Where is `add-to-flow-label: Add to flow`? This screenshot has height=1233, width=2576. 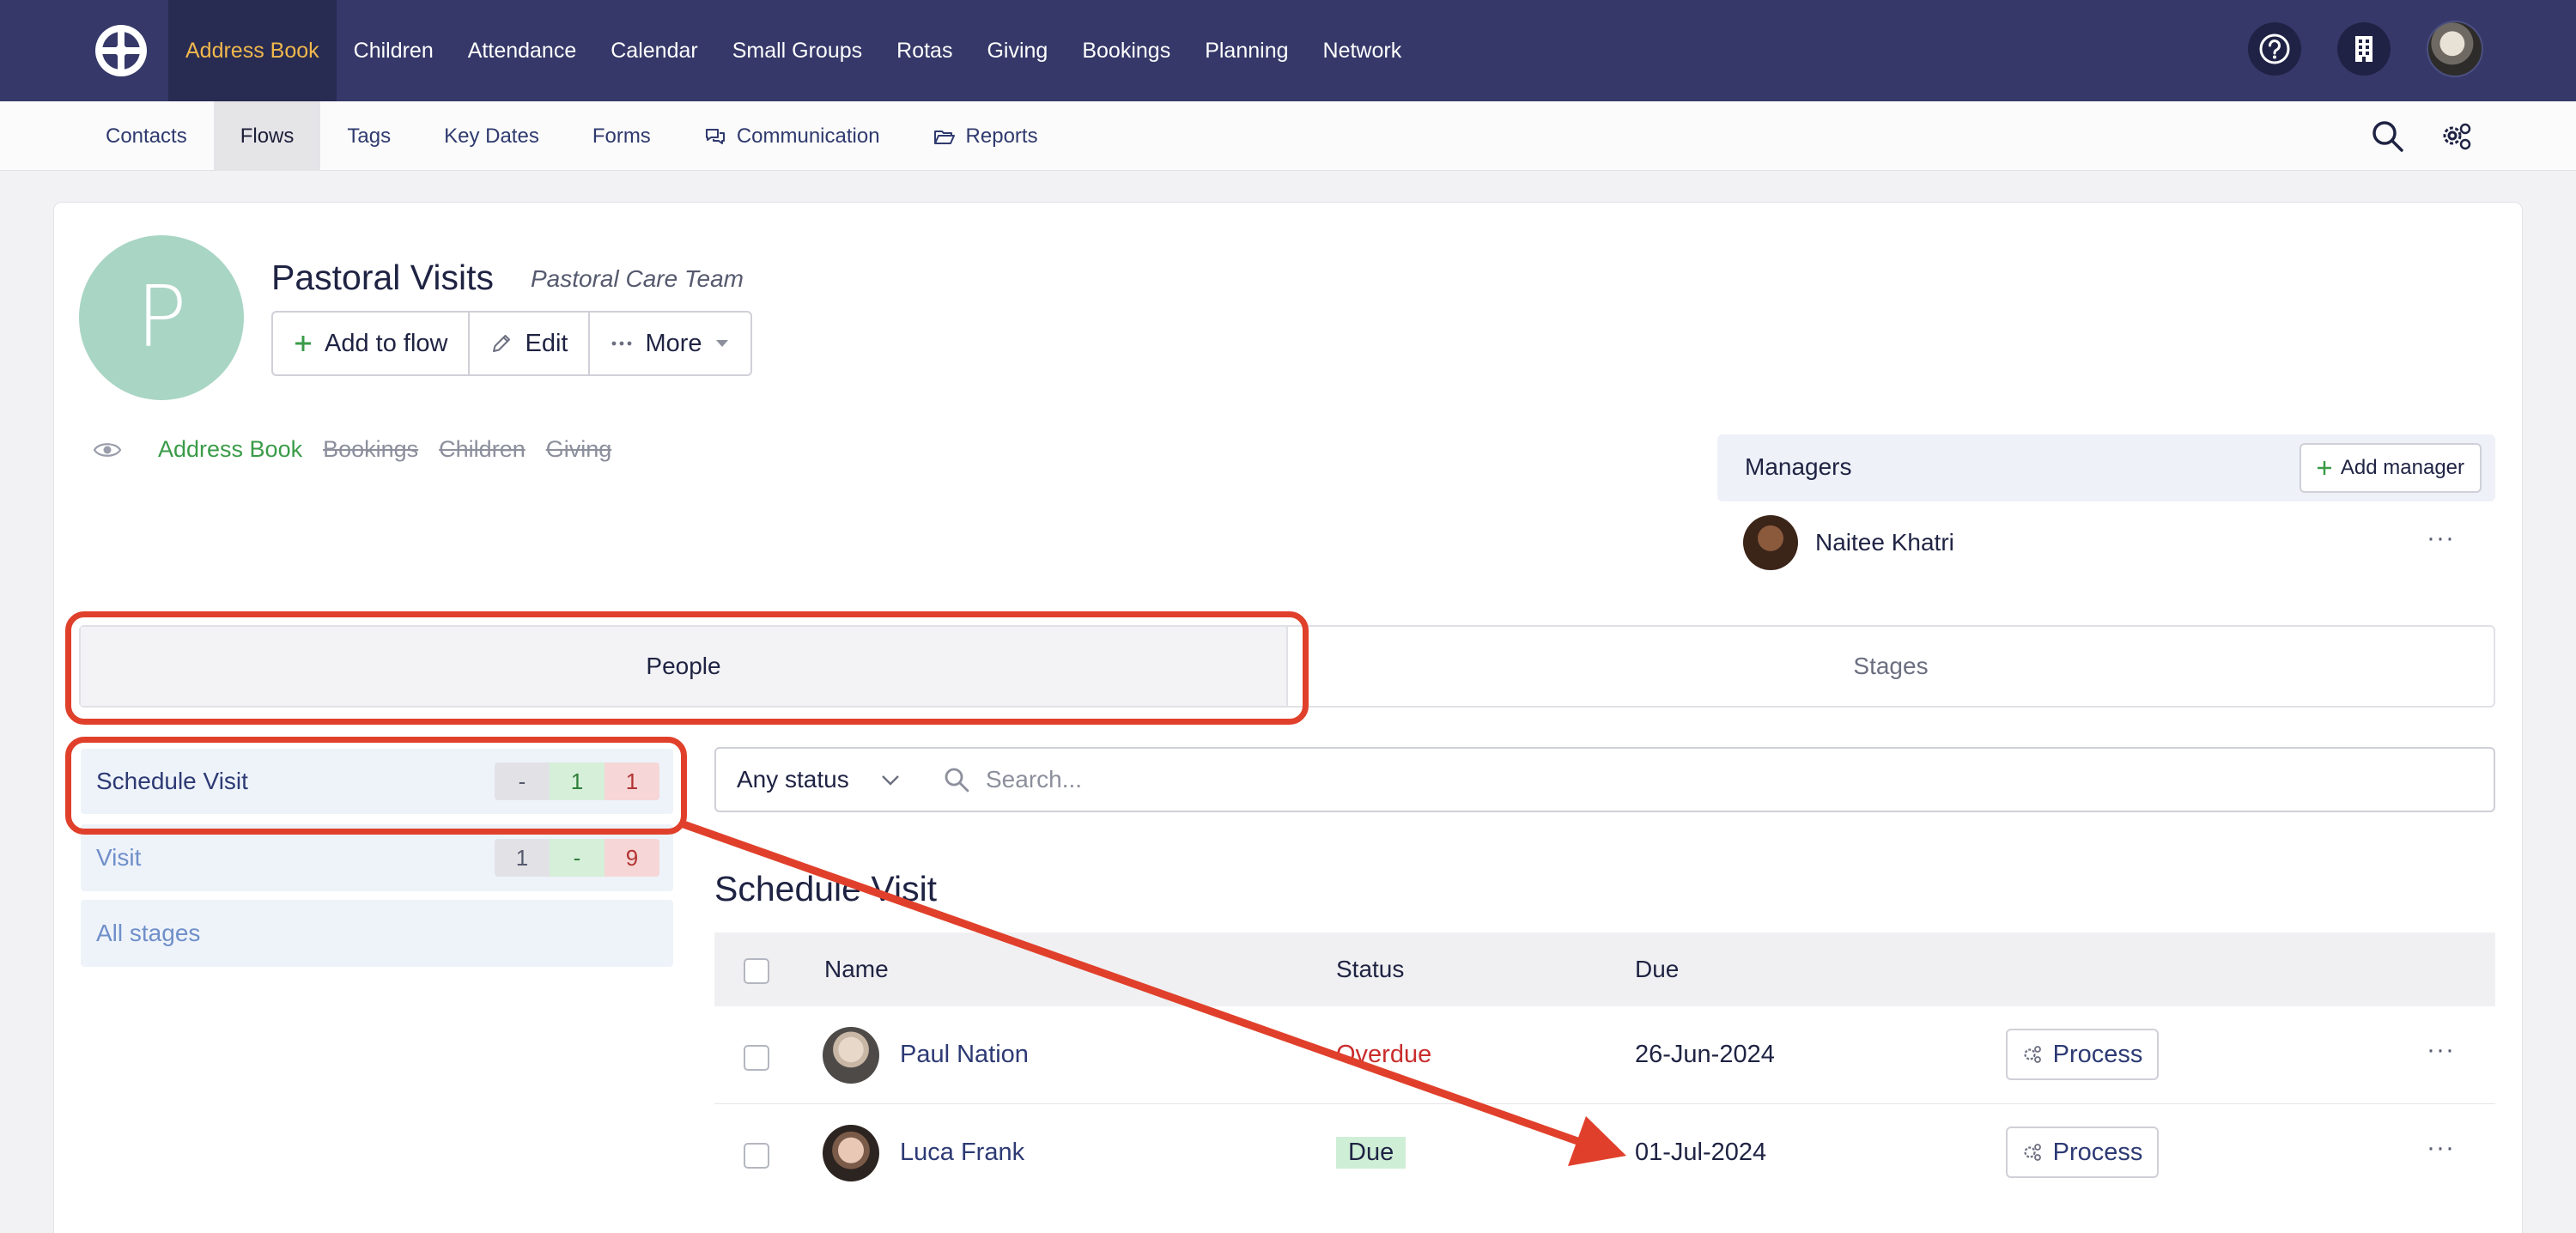 add-to-flow-label: Add to flow is located at coordinates (387, 343).